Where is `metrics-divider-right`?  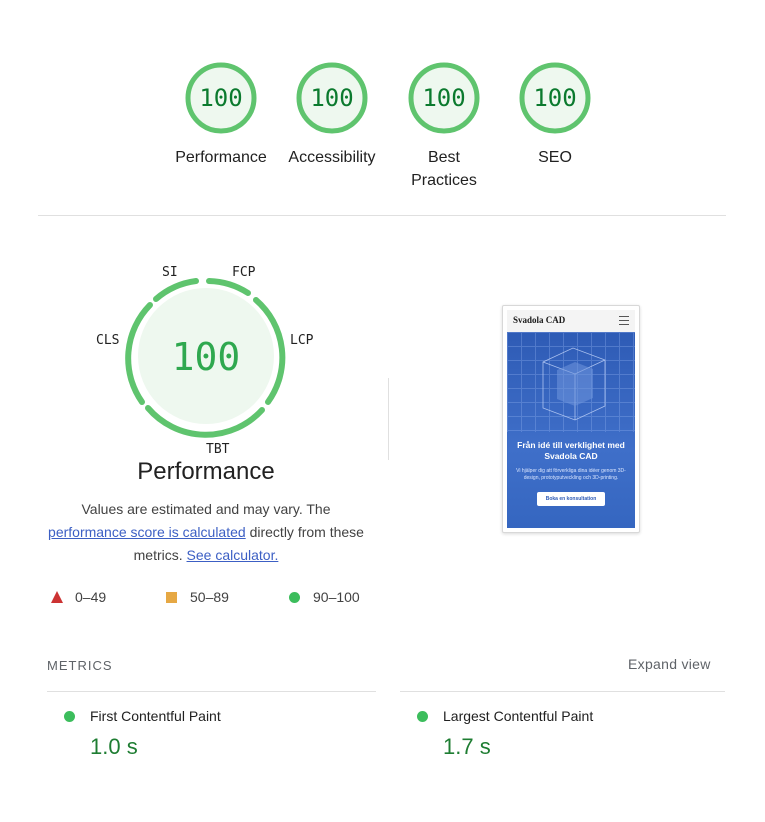 metrics-divider-right is located at coordinates (562, 691).